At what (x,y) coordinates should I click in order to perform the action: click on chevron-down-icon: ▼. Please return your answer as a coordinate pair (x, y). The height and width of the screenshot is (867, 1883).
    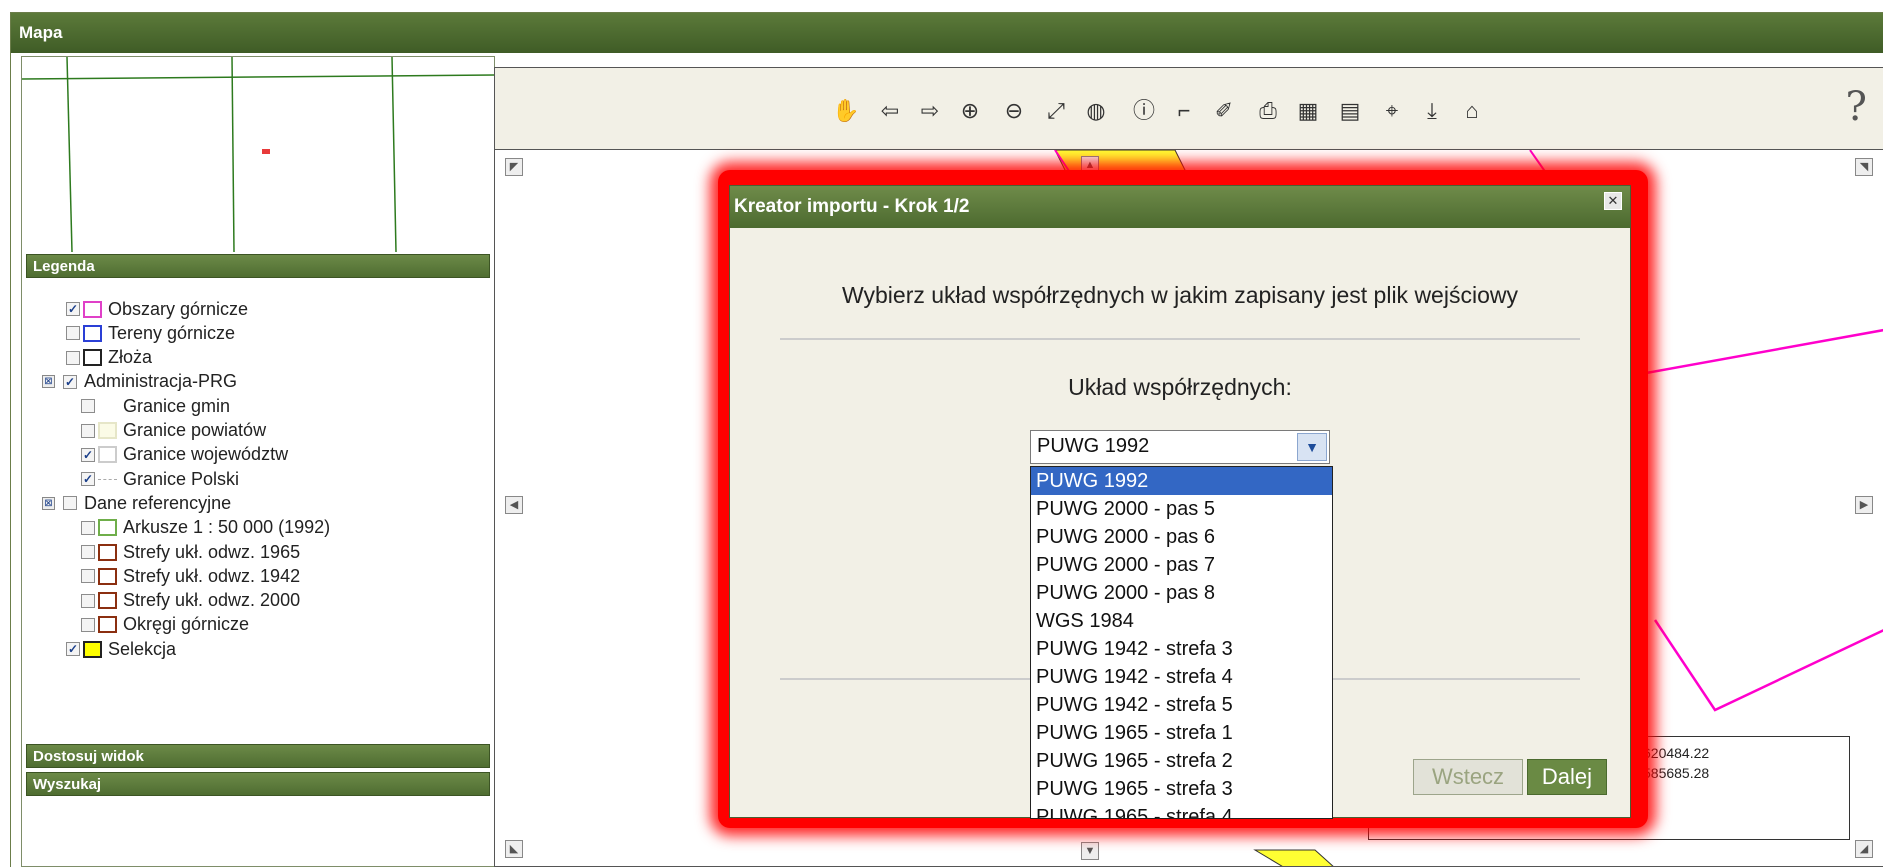
    Looking at the image, I should click on (1312, 447).